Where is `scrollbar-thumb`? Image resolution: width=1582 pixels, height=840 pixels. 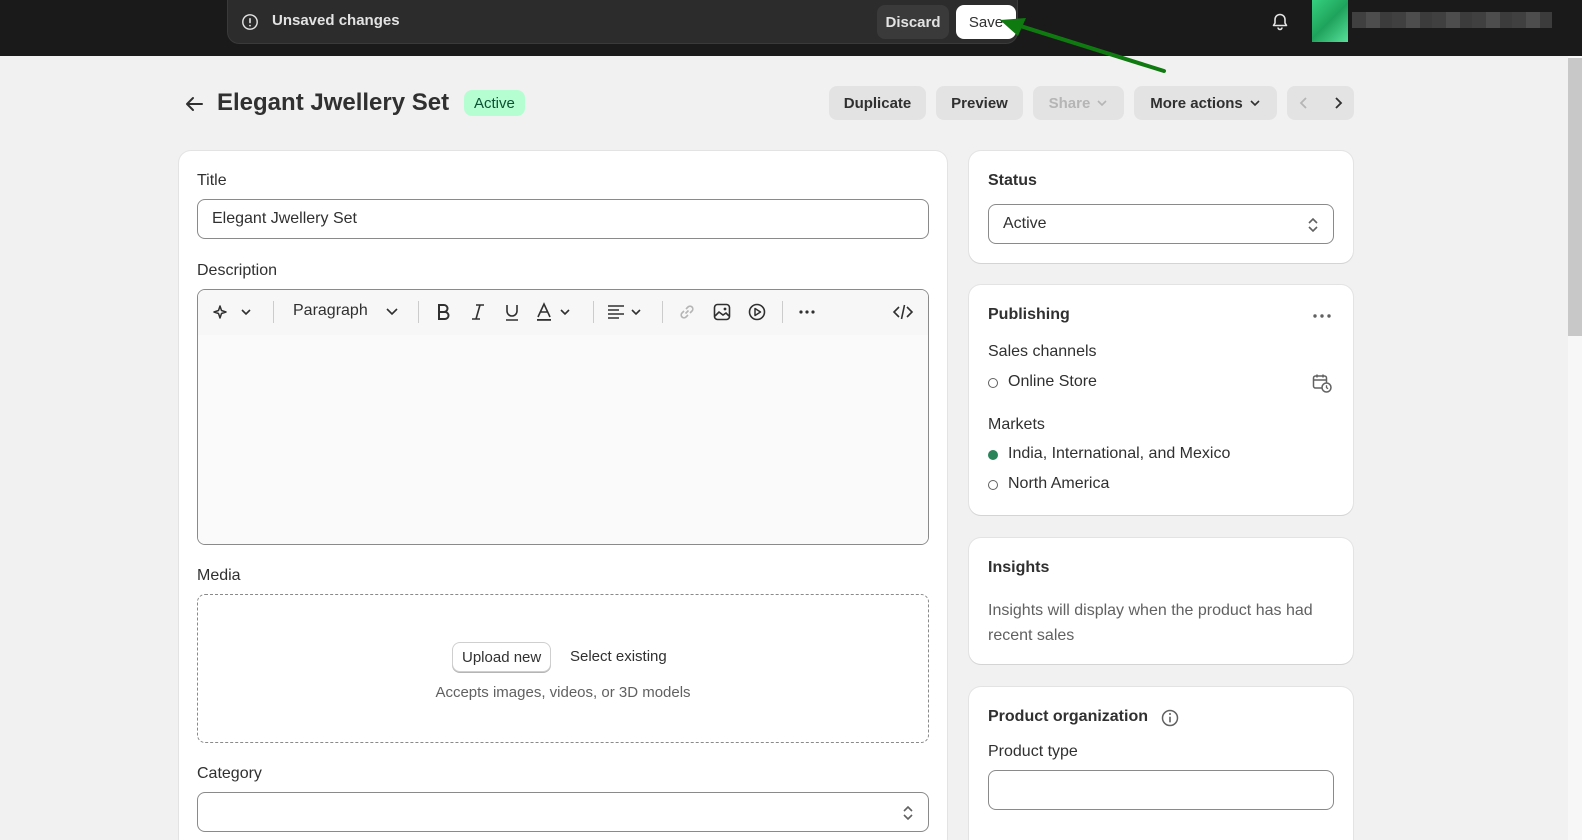 scrollbar-thumb is located at coordinates (1575, 197).